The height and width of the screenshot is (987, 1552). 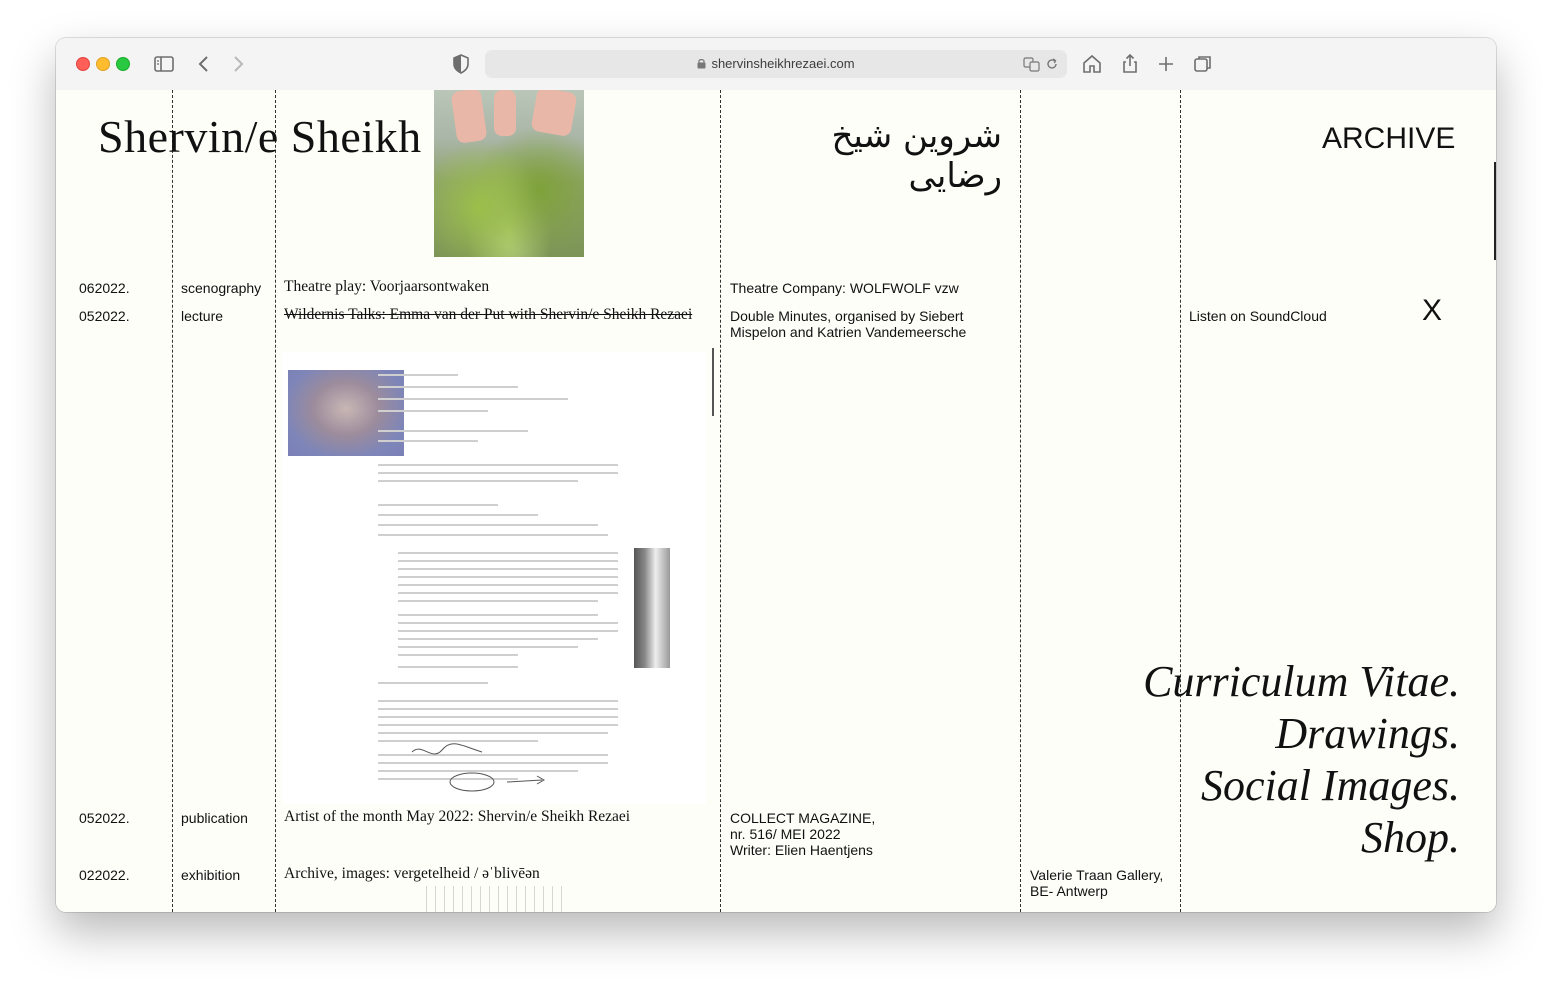 I want to click on row-title: Theatre play: Voorjaarsontwaken, so click(x=386, y=287).